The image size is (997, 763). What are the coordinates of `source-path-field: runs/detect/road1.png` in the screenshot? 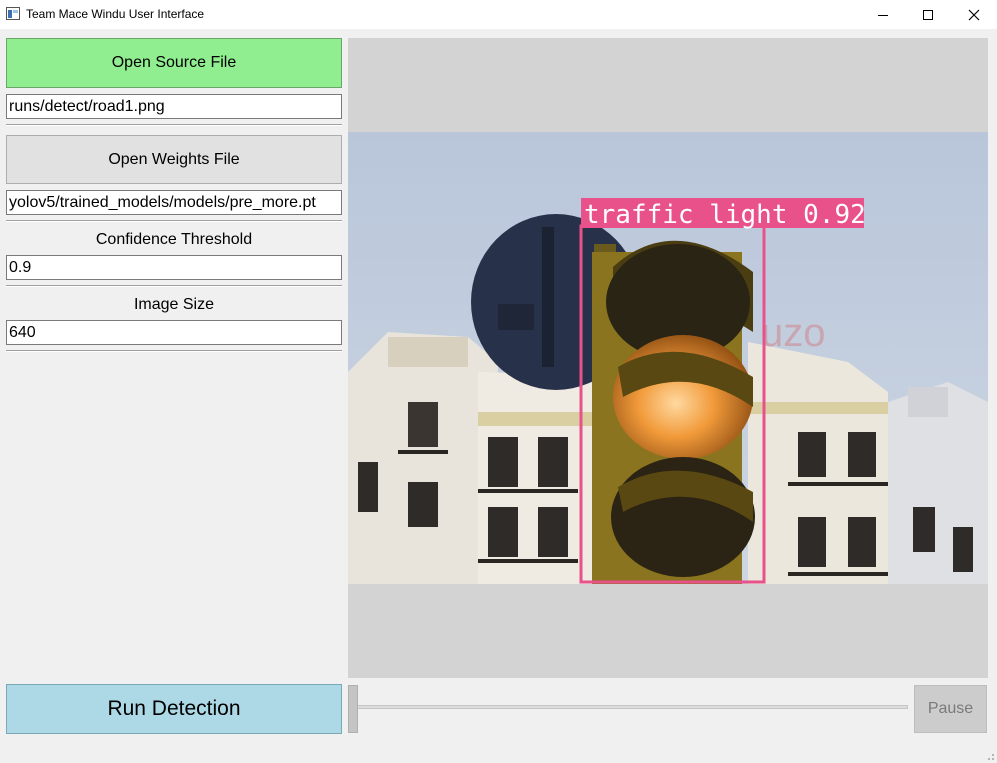 It's located at (174, 106).